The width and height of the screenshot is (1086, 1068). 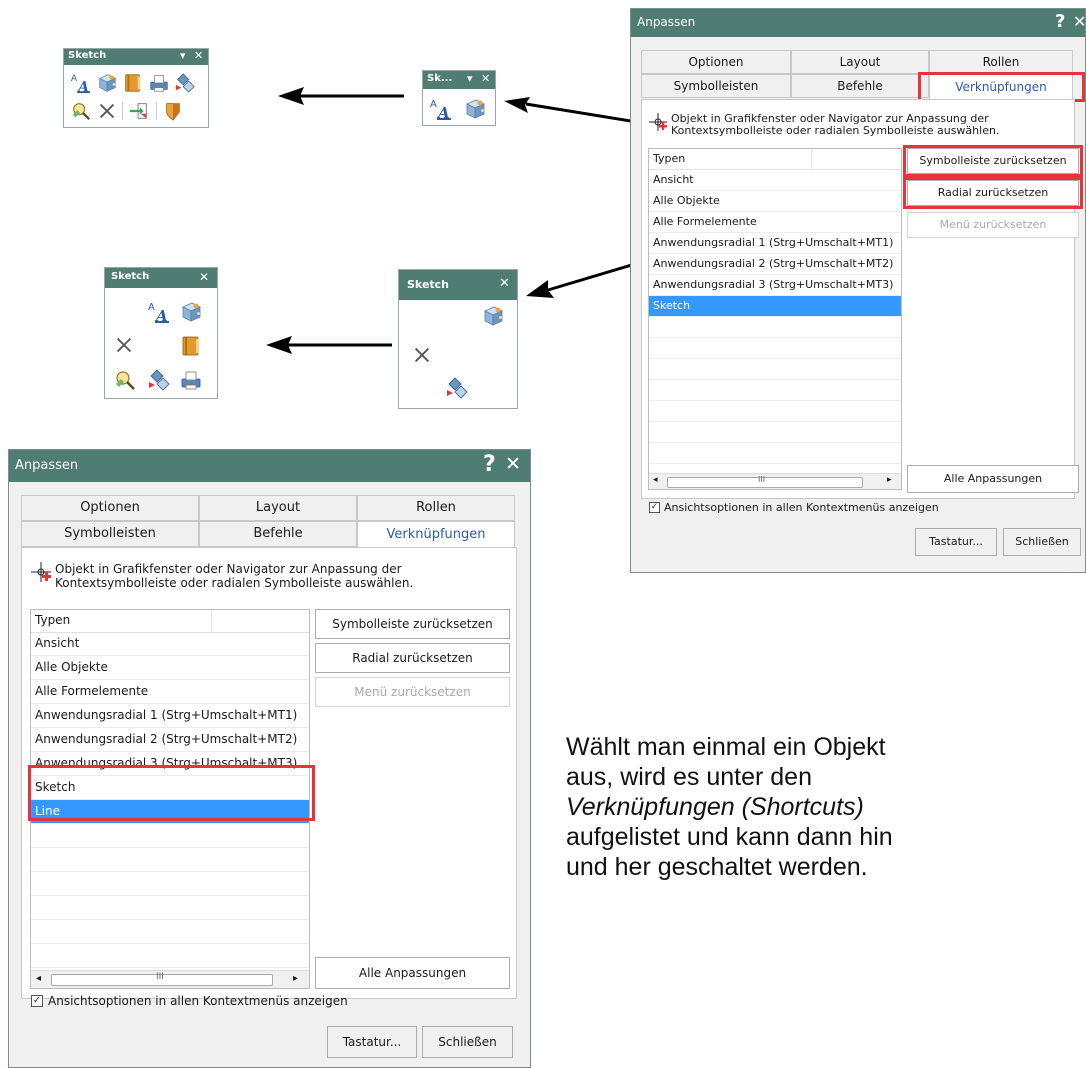 I want to click on tab-verknuepfungen: Verknüpfungen, so click(x=436, y=535).